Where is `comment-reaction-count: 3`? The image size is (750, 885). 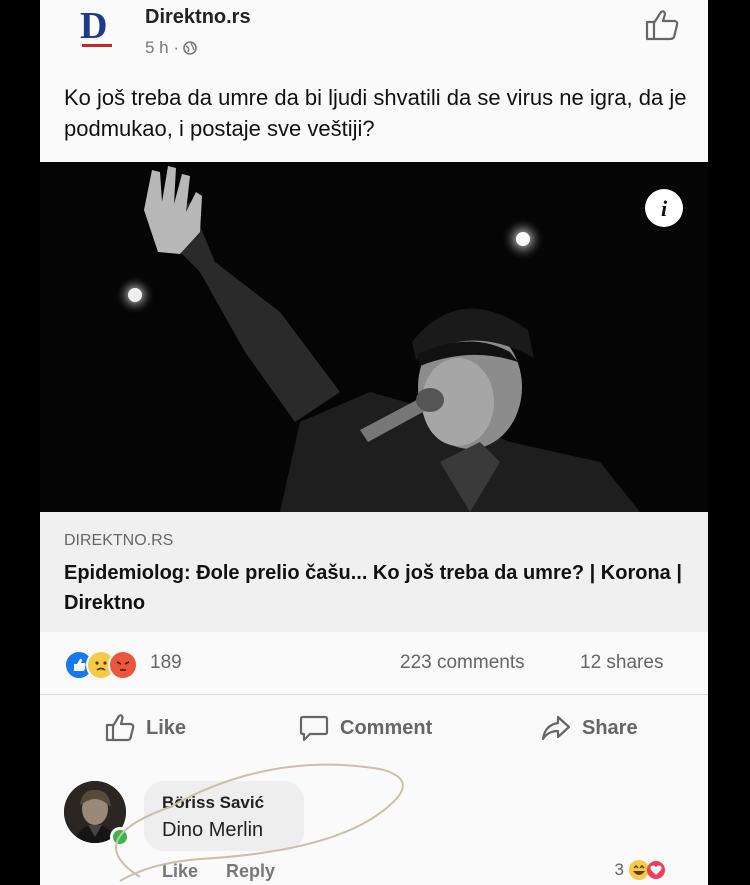 comment-reaction-count: 3 is located at coordinates (619, 869).